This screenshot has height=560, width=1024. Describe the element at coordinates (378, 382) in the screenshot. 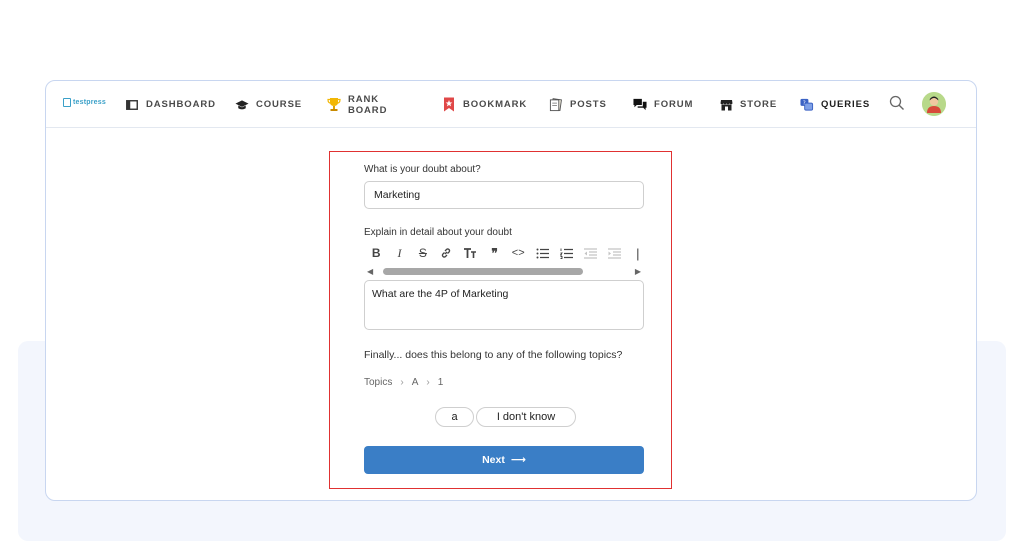

I see `breadcrumb-topics: Topics` at that location.